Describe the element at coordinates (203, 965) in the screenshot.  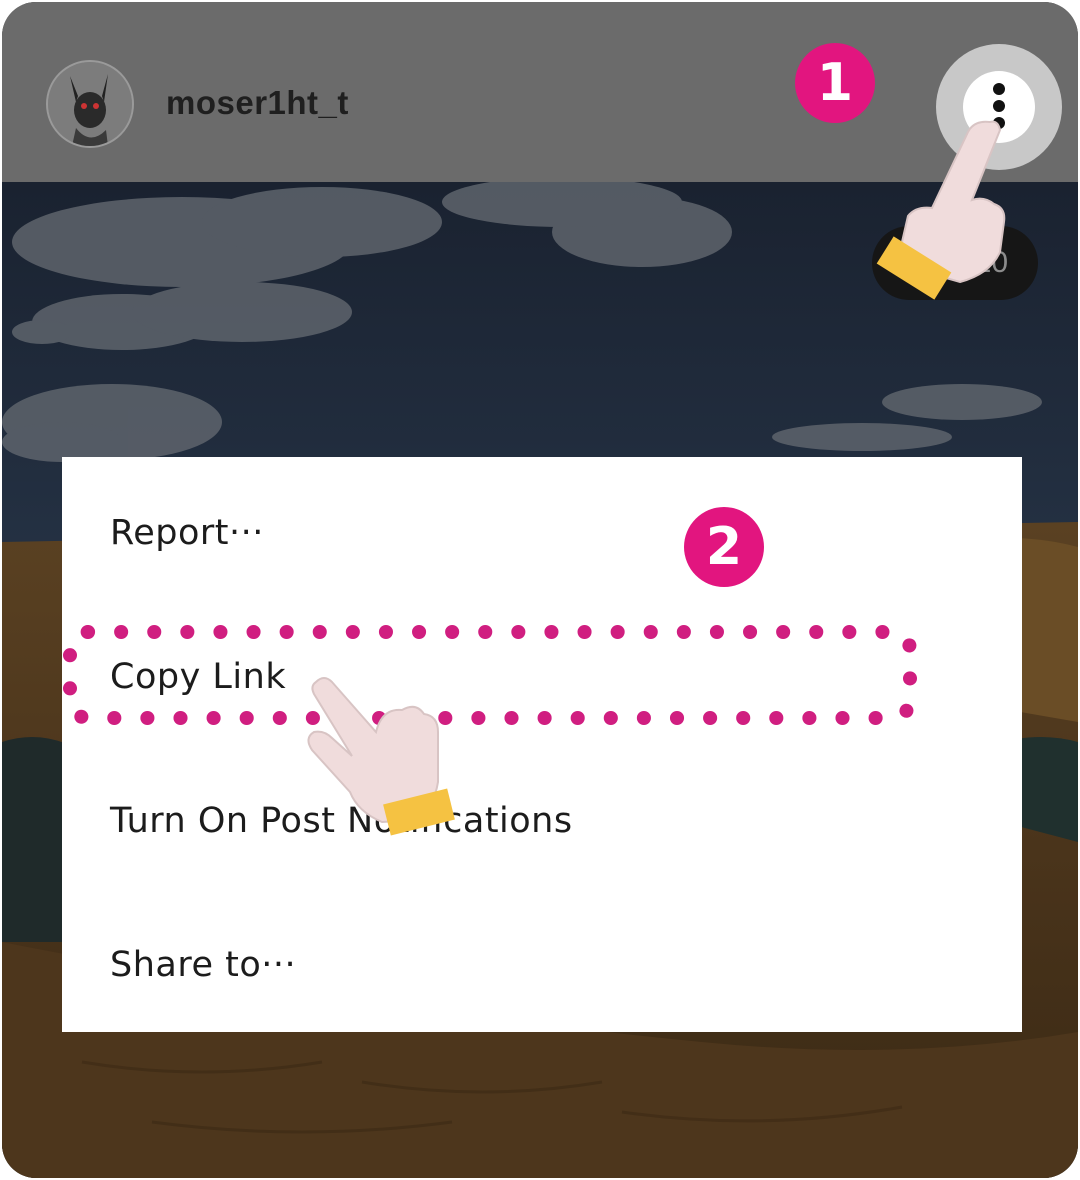
I see `menu-item-share-to: Share to···` at that location.